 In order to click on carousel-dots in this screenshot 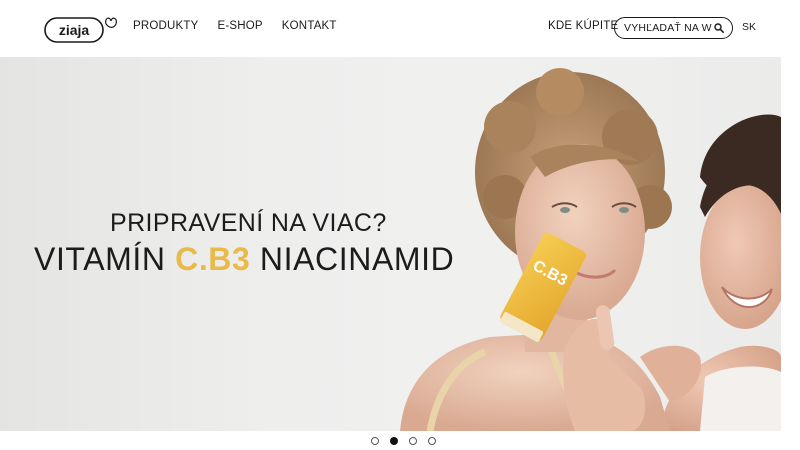, I will do `click(409, 441)`.